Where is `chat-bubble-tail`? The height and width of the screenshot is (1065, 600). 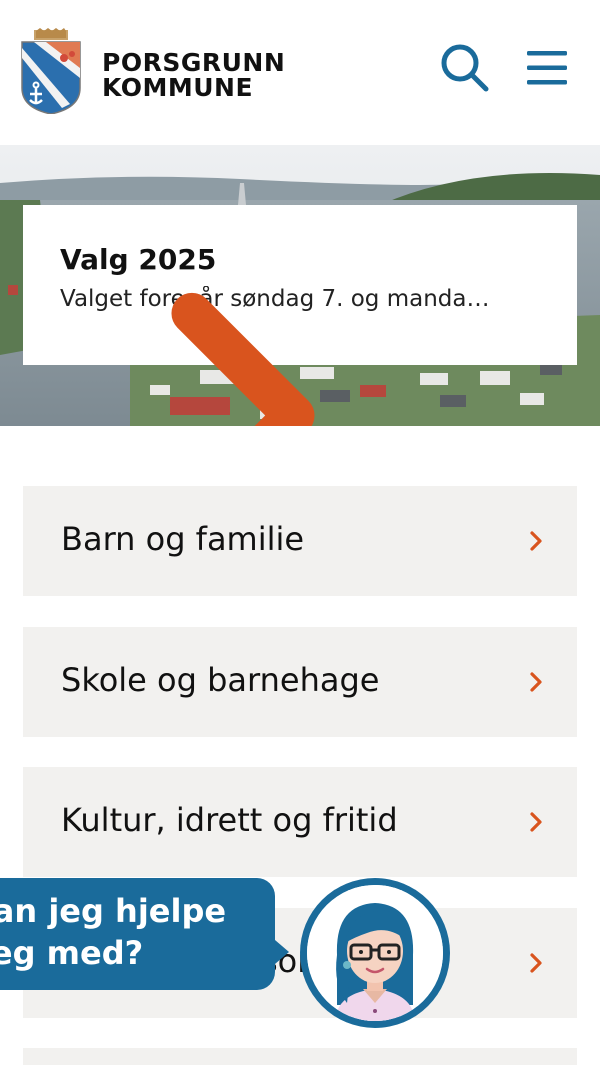
chat-bubble-tail is located at coordinates (282, 952).